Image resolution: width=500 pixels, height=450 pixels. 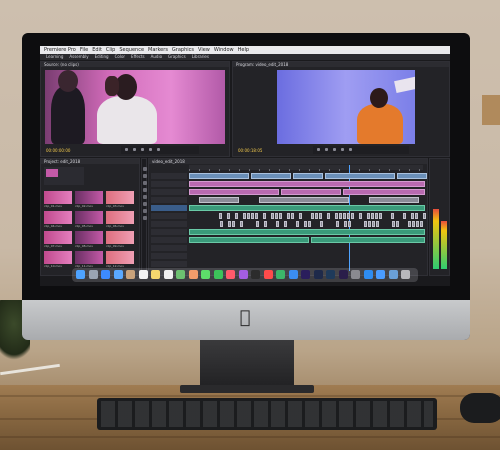 What do you see at coordinates (60, 50) in the screenshot?
I see `menu-item: Premiere Pro` at bounding box center [60, 50].